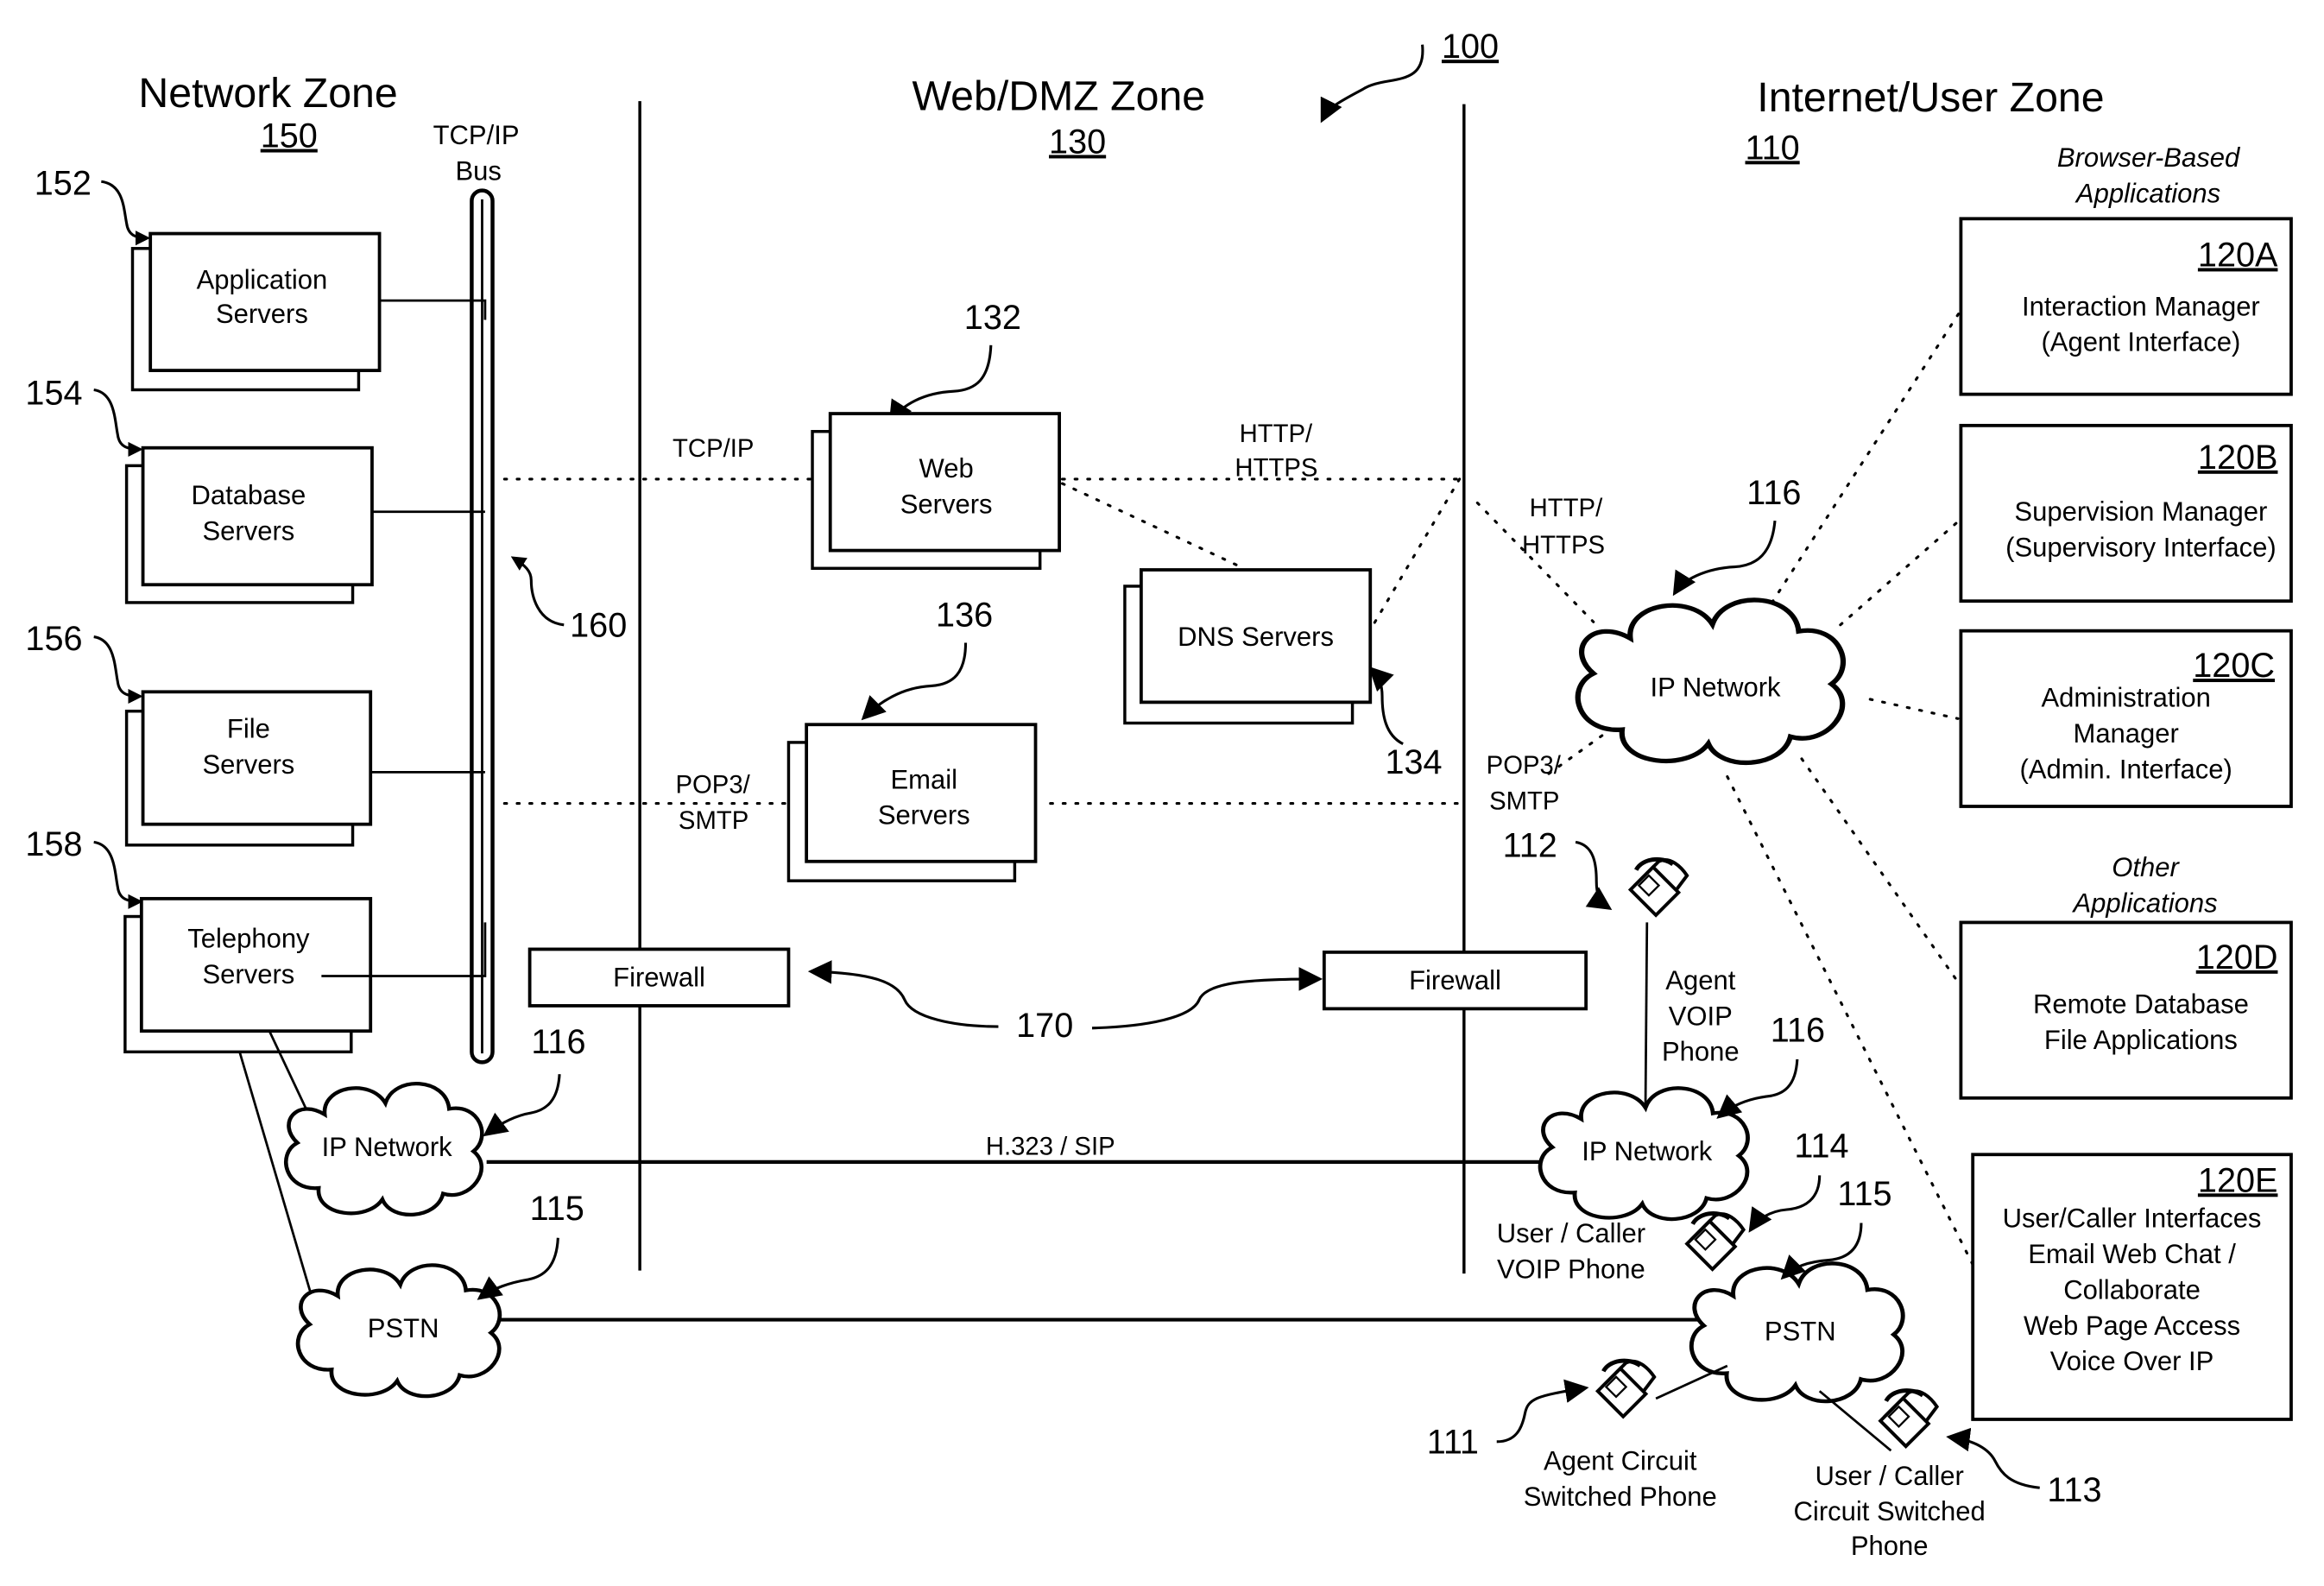  I want to click on firewall-right: Firewall, so click(1455, 980).